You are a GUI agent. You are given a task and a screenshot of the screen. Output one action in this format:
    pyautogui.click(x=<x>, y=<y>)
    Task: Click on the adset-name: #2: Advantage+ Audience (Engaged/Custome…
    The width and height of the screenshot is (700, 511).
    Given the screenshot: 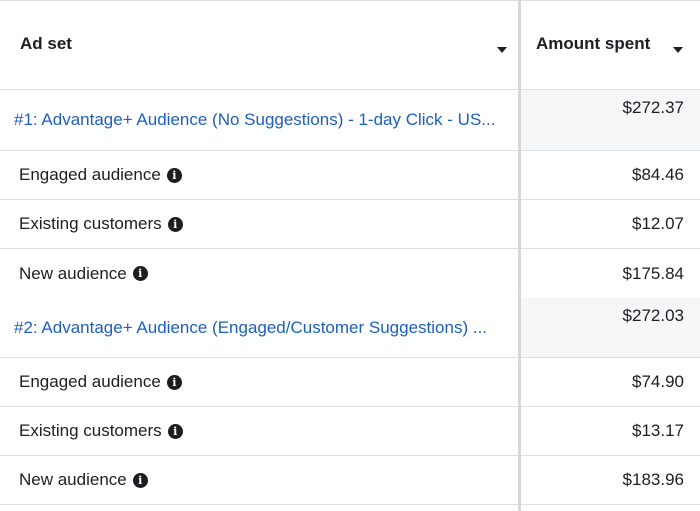 What is the action you would take?
    pyautogui.click(x=250, y=328)
    